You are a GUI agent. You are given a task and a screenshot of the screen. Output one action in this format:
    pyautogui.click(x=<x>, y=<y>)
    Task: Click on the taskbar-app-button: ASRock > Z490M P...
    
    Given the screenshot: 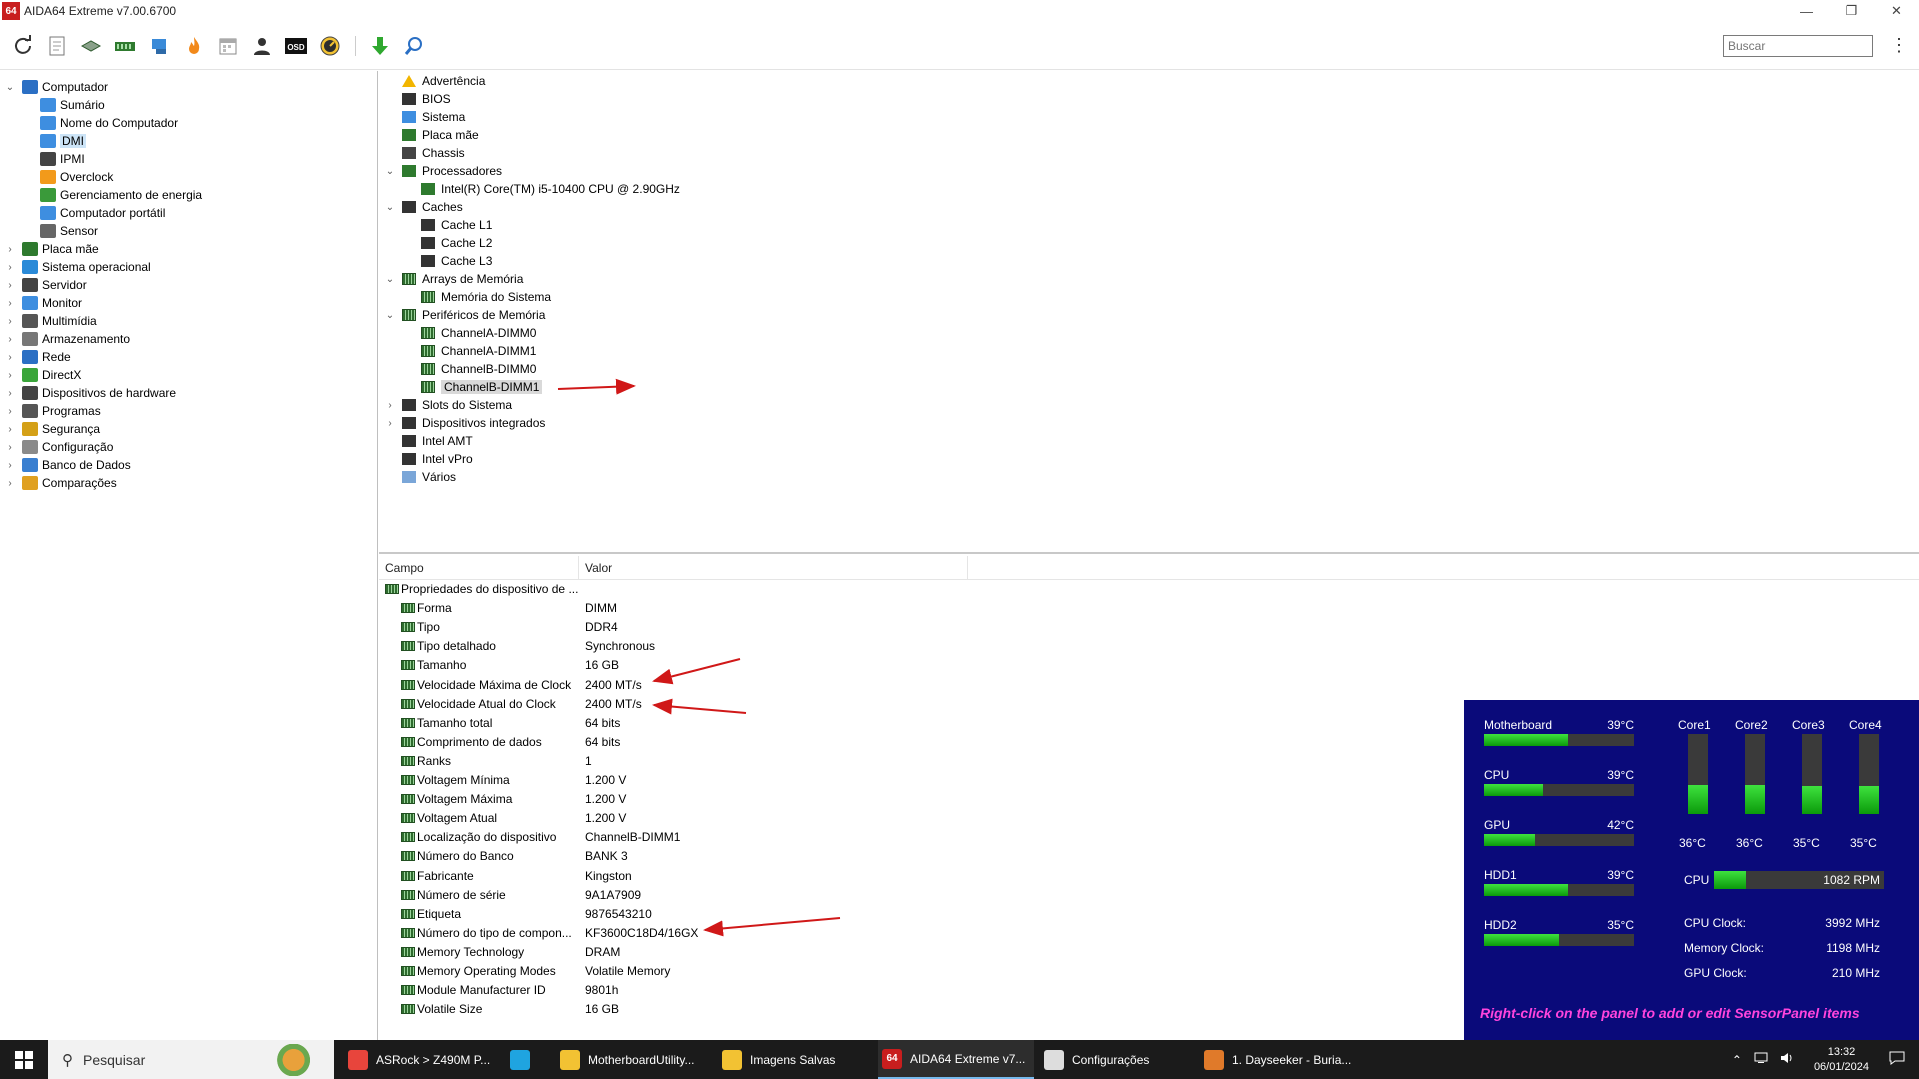 What is the action you would take?
    pyautogui.click(x=422, y=1059)
    